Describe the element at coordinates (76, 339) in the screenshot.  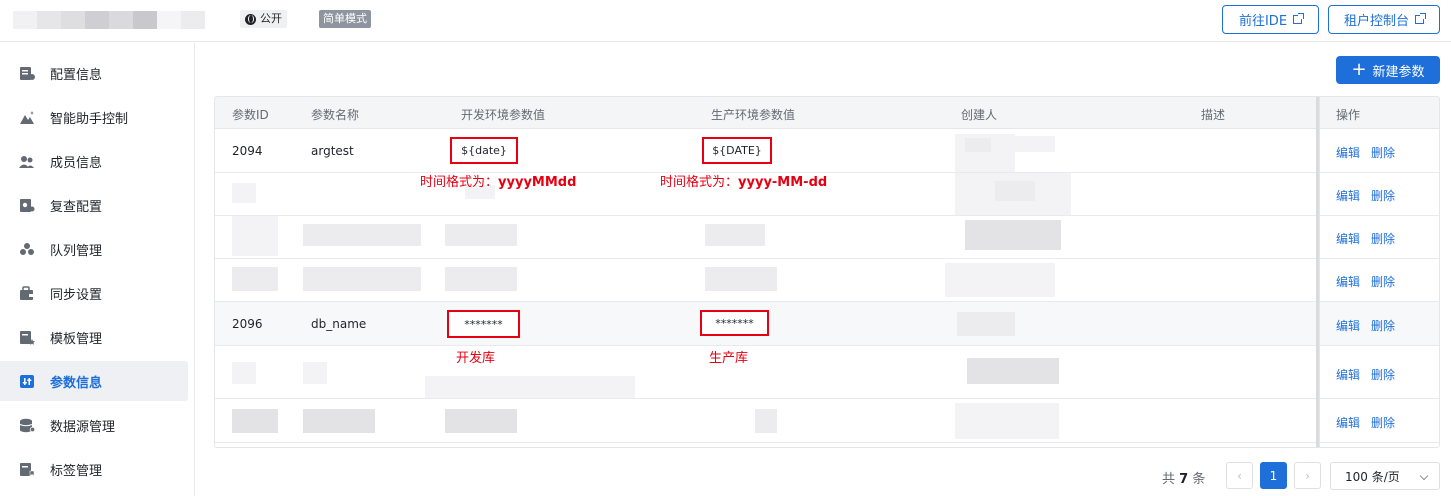
I see `sidebar-item-label: 模板管理` at that location.